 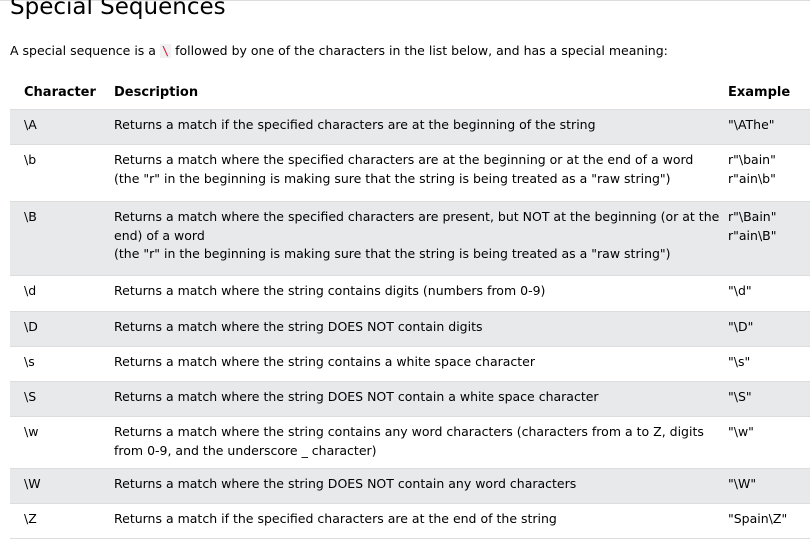 What do you see at coordinates (410, 92) in the screenshot?
I see `table-header-row: Character Description Example` at bounding box center [410, 92].